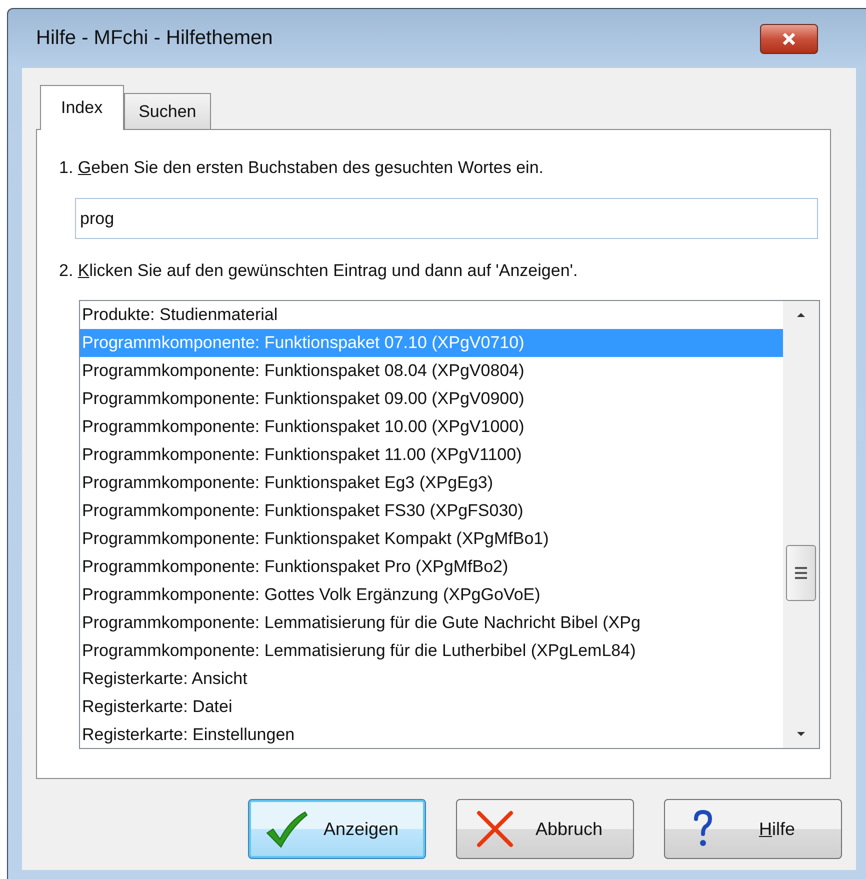 The height and width of the screenshot is (879, 866). I want to click on list-item: Registerkarte: Datei, so click(431, 707).